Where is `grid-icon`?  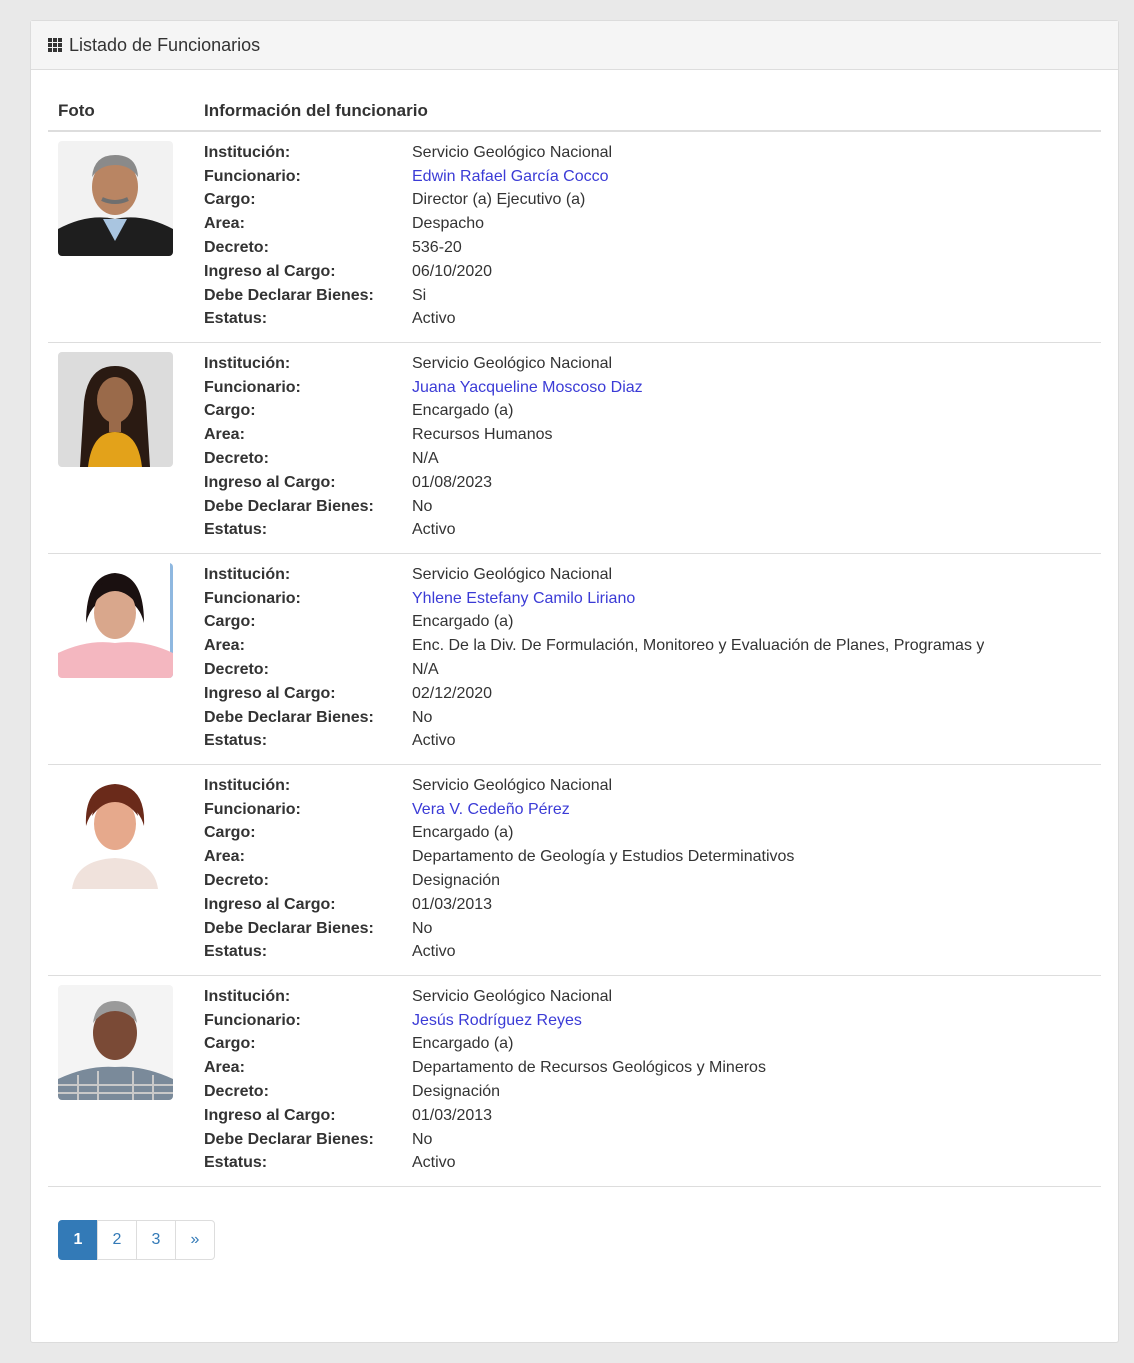 grid-icon is located at coordinates (55, 45).